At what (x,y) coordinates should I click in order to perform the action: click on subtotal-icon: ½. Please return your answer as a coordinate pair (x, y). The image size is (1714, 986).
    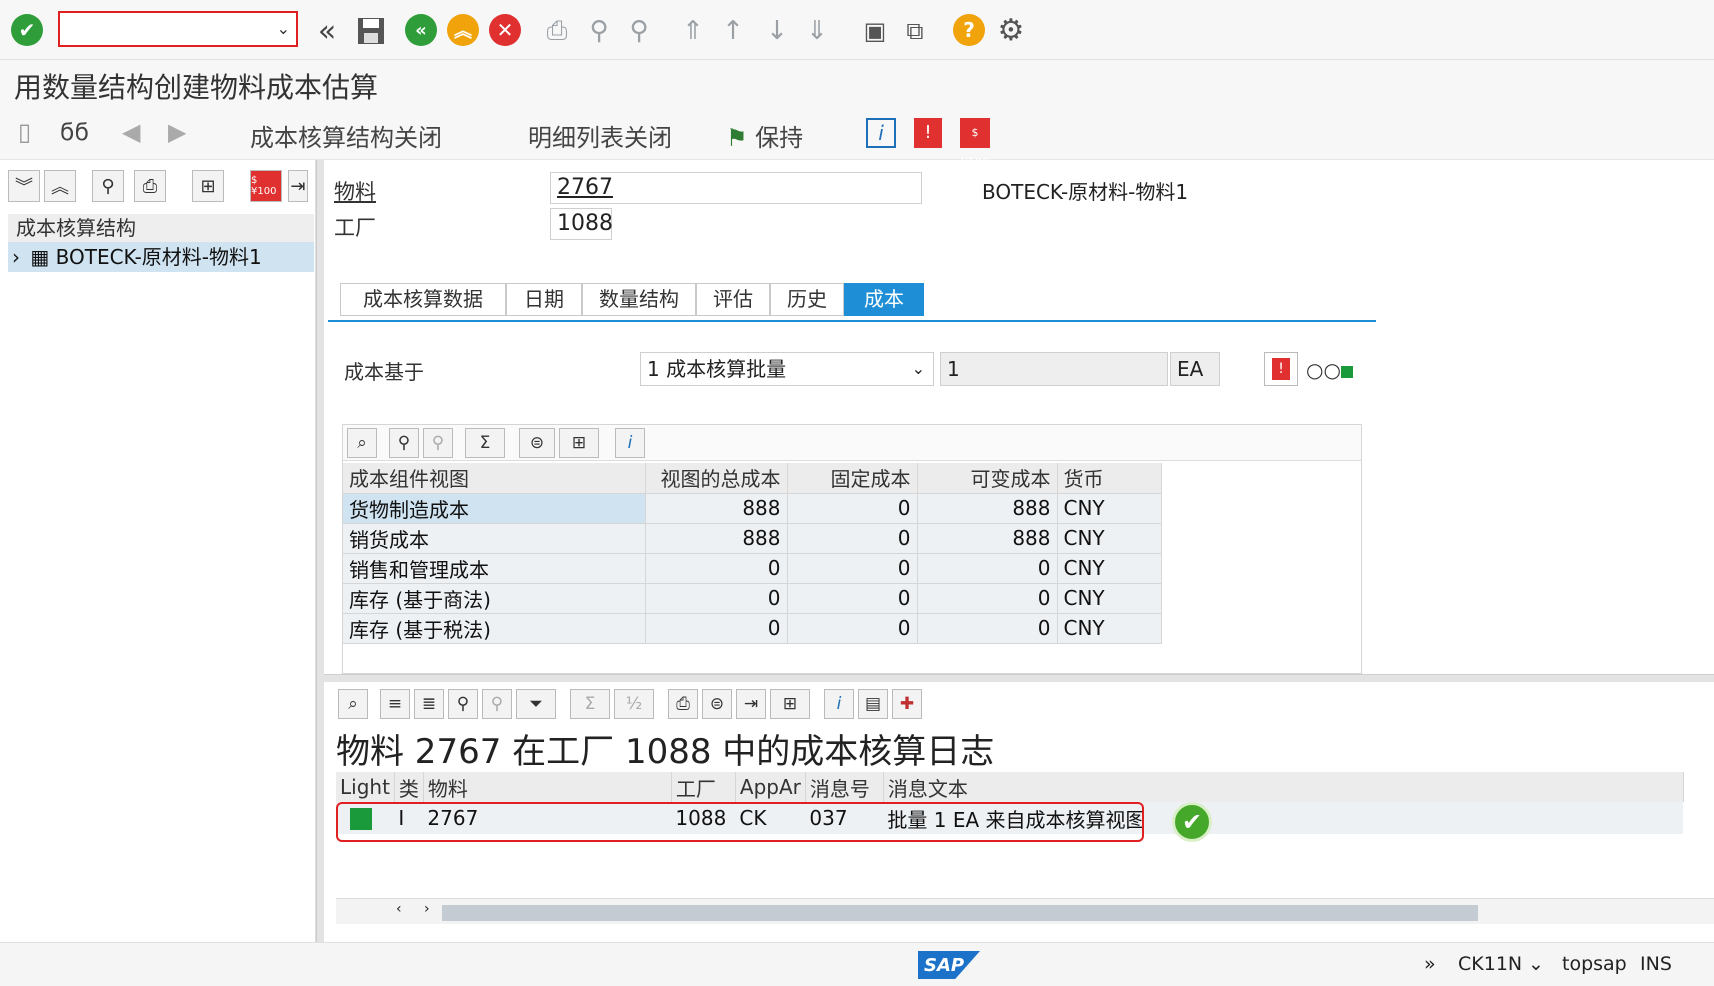
    Looking at the image, I should click on (634, 704).